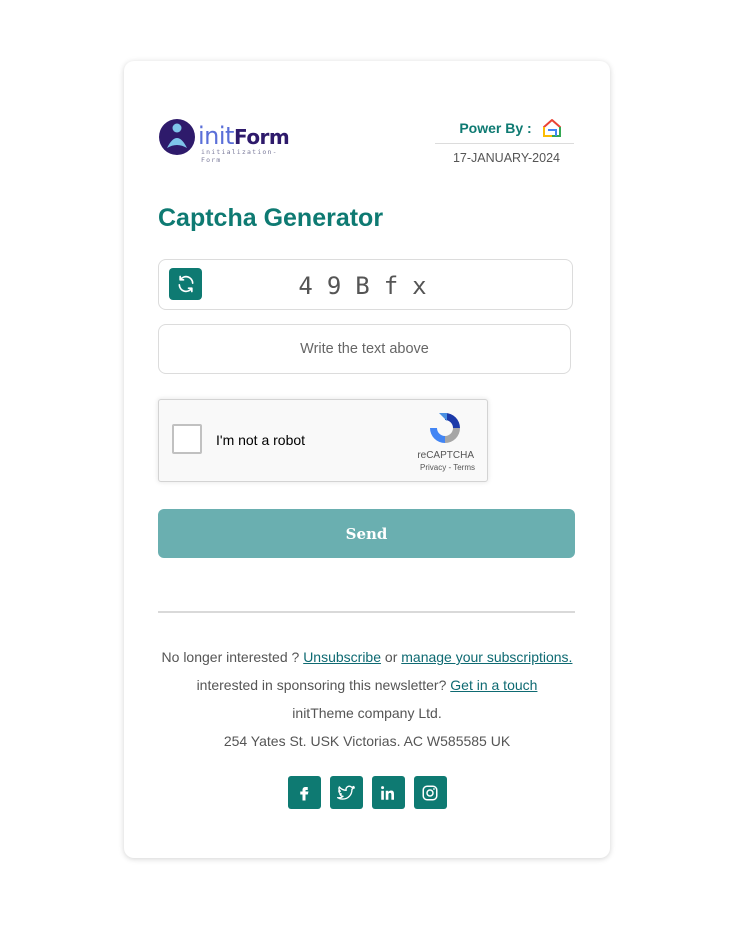 The image size is (745, 925). I want to click on initform-logo: initForm initialization-Form, so click(228, 141).